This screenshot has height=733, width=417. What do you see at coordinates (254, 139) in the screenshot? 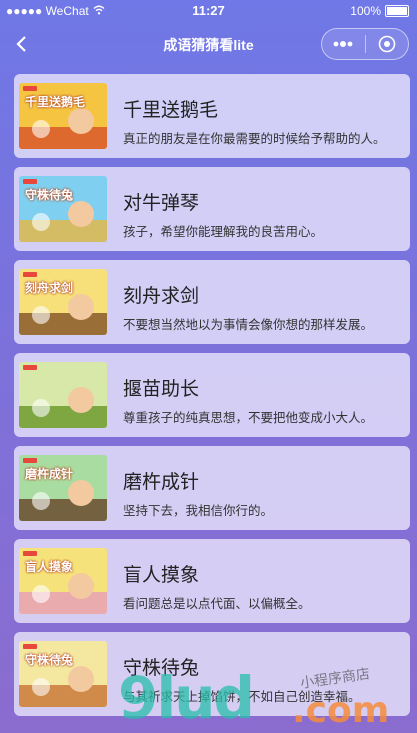
I see `idiom-description: 真正的朋友是在你最需要的时候给予帮助的人。` at bounding box center [254, 139].